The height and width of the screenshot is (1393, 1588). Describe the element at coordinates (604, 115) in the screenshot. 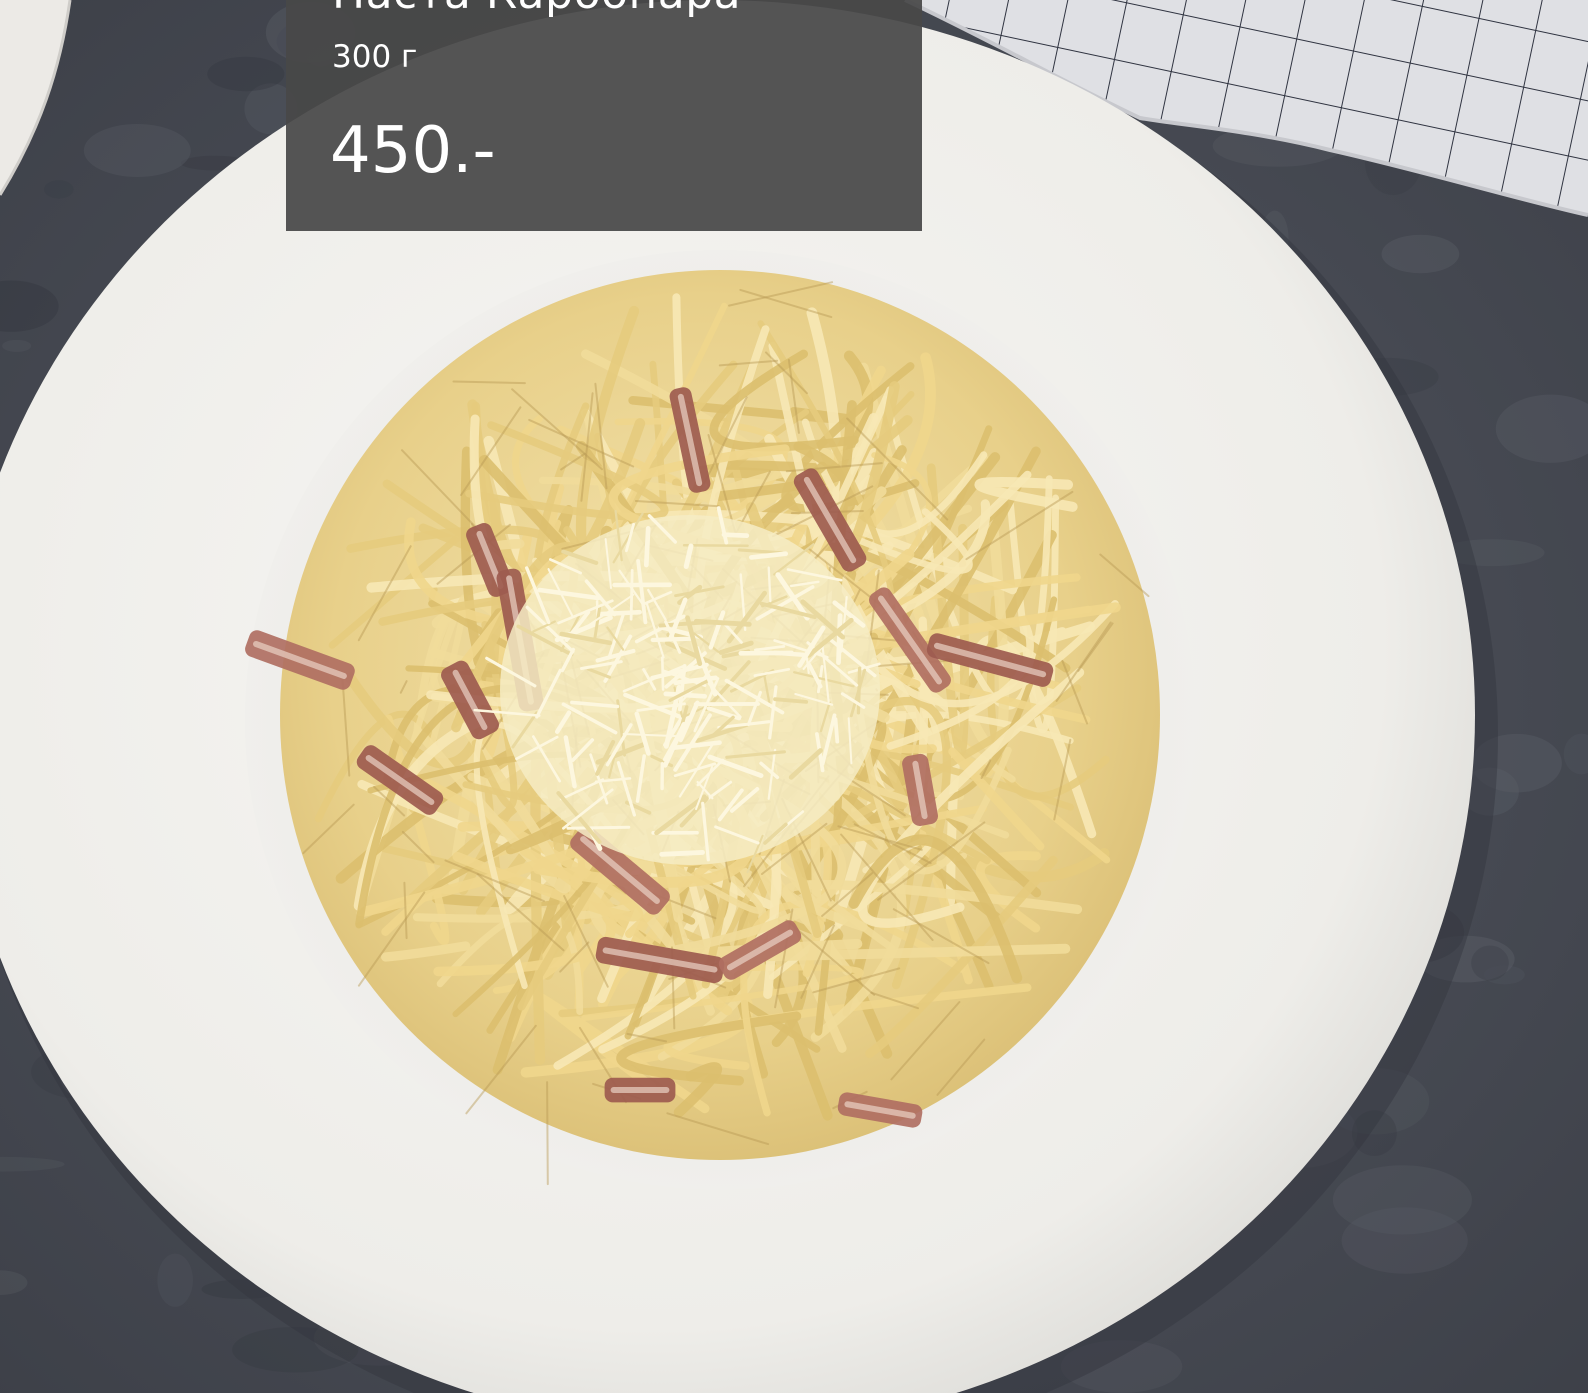

I see `menu-item-card: Паста Карбонара 300 г 450.-` at that location.